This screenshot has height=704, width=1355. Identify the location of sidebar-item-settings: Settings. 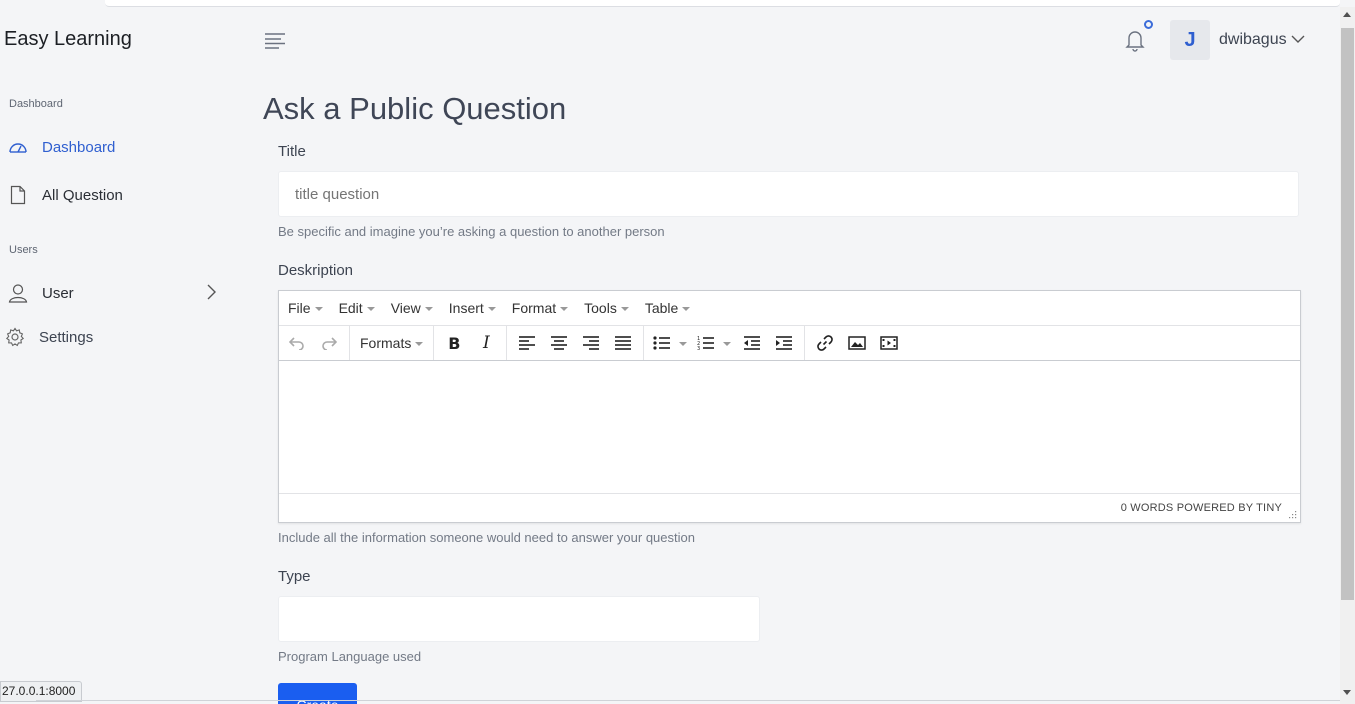
(49, 337).